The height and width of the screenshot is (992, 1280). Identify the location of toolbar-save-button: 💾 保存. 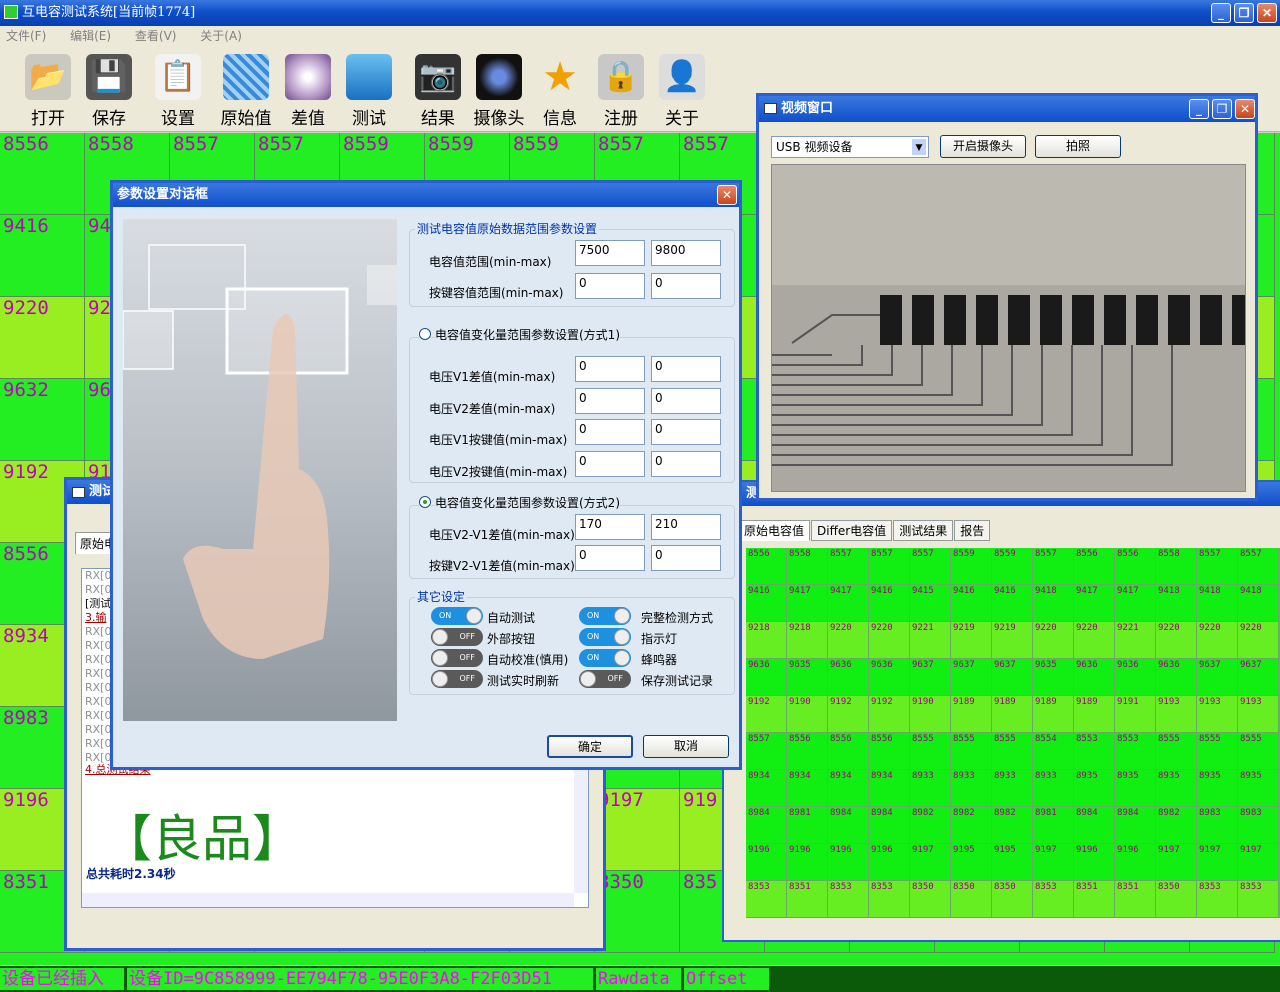
(109, 91).